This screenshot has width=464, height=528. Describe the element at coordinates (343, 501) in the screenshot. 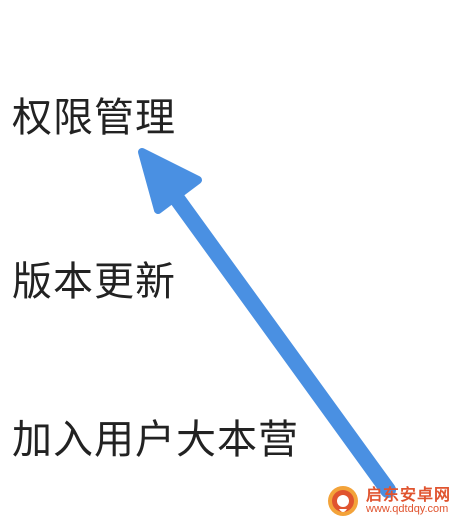

I see `site-logo-icon` at that location.